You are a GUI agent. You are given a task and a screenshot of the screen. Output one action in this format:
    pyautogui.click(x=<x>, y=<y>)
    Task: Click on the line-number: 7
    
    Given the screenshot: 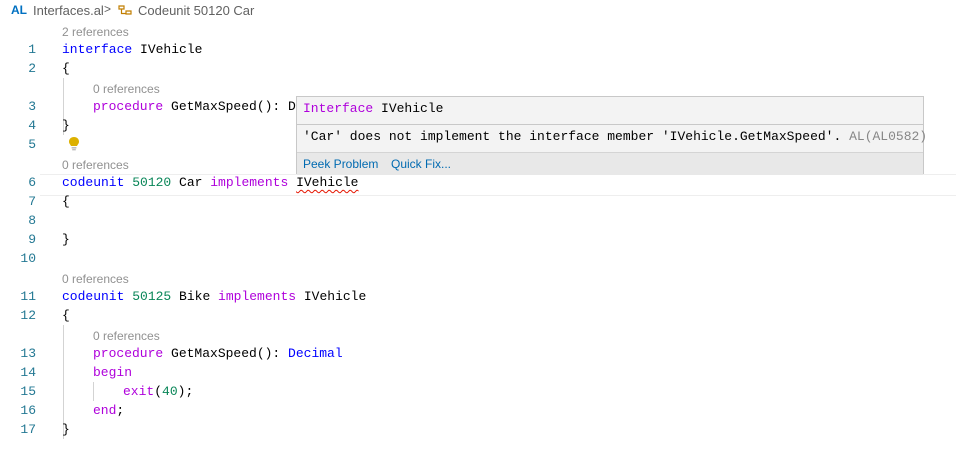 What is the action you would take?
    pyautogui.click(x=32, y=201)
    